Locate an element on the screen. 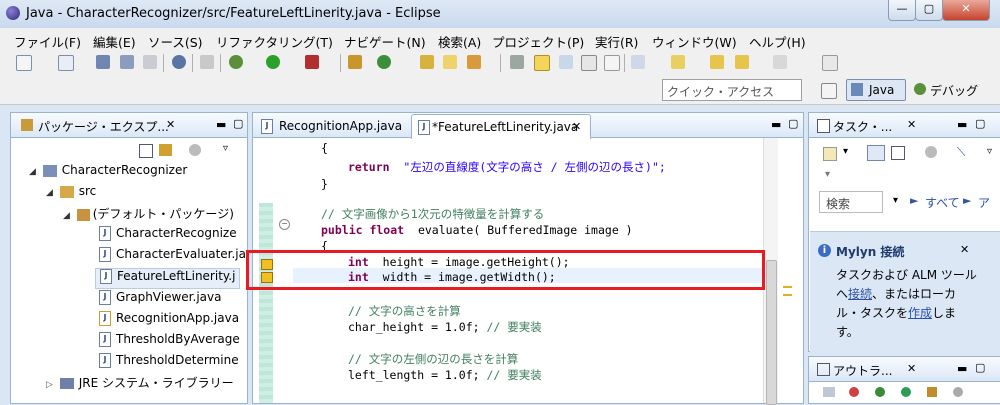 This screenshot has width=1000, height=405. menu-refactor: リファクタリング(T) is located at coordinates (274, 41).